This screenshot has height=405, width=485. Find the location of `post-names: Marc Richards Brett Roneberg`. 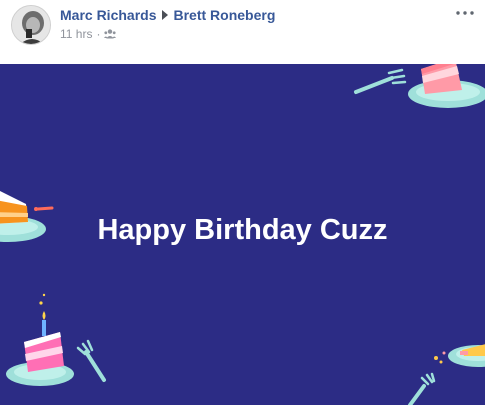

post-names: Marc Richards Brett Roneberg is located at coordinates (167, 15).